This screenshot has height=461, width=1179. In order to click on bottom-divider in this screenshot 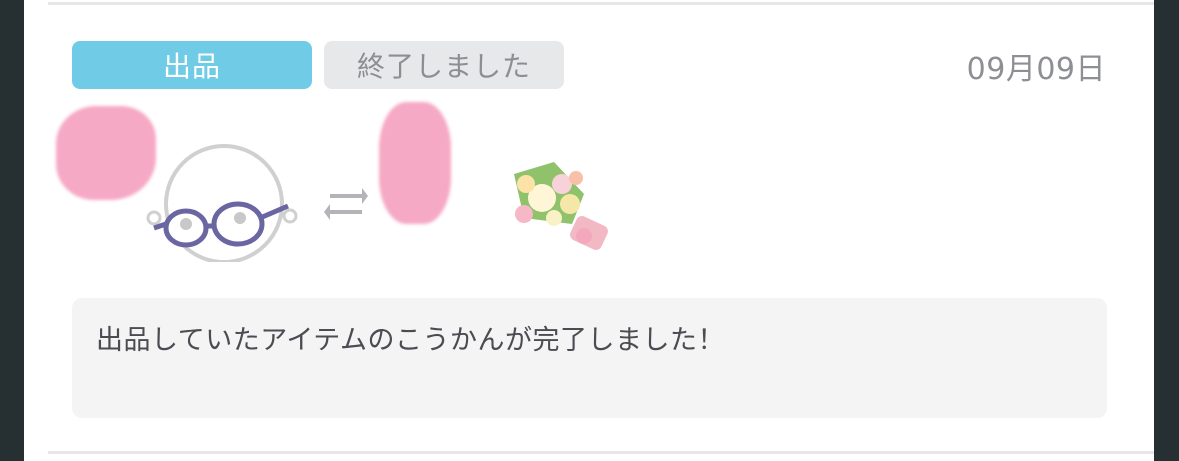, I will do `click(601, 452)`.